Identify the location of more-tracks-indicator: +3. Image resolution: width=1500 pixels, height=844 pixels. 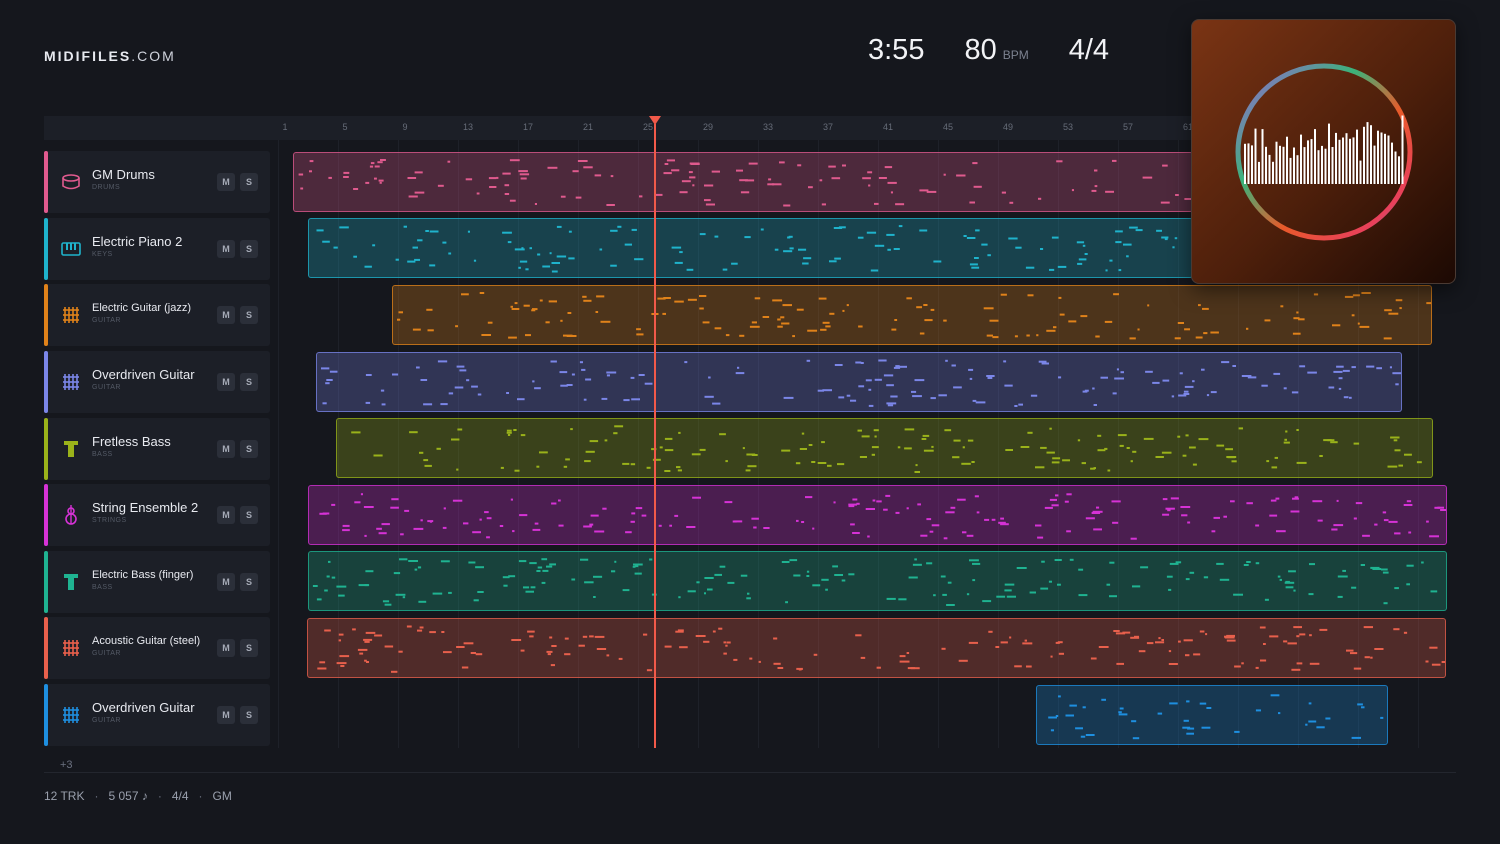
(66, 765).